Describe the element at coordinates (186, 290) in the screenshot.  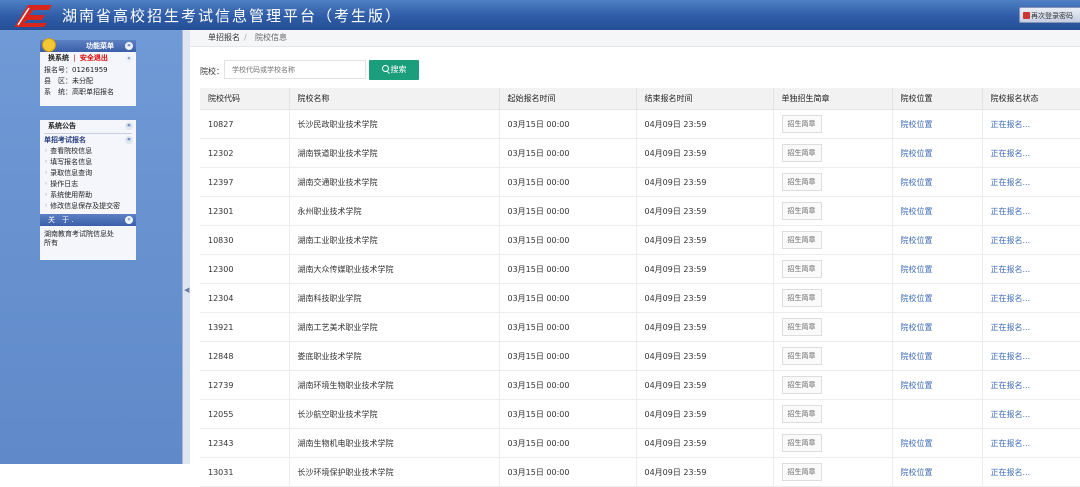
I see `collapse-arrow-icon: ◀` at that location.